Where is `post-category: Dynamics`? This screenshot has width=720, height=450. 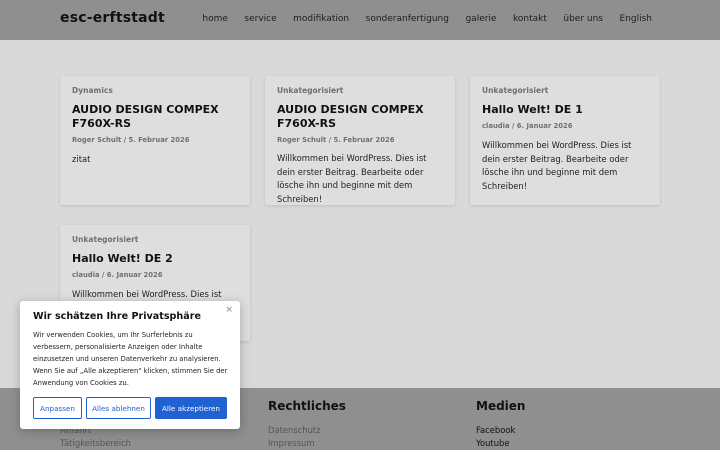
post-category: Dynamics is located at coordinates (92, 90).